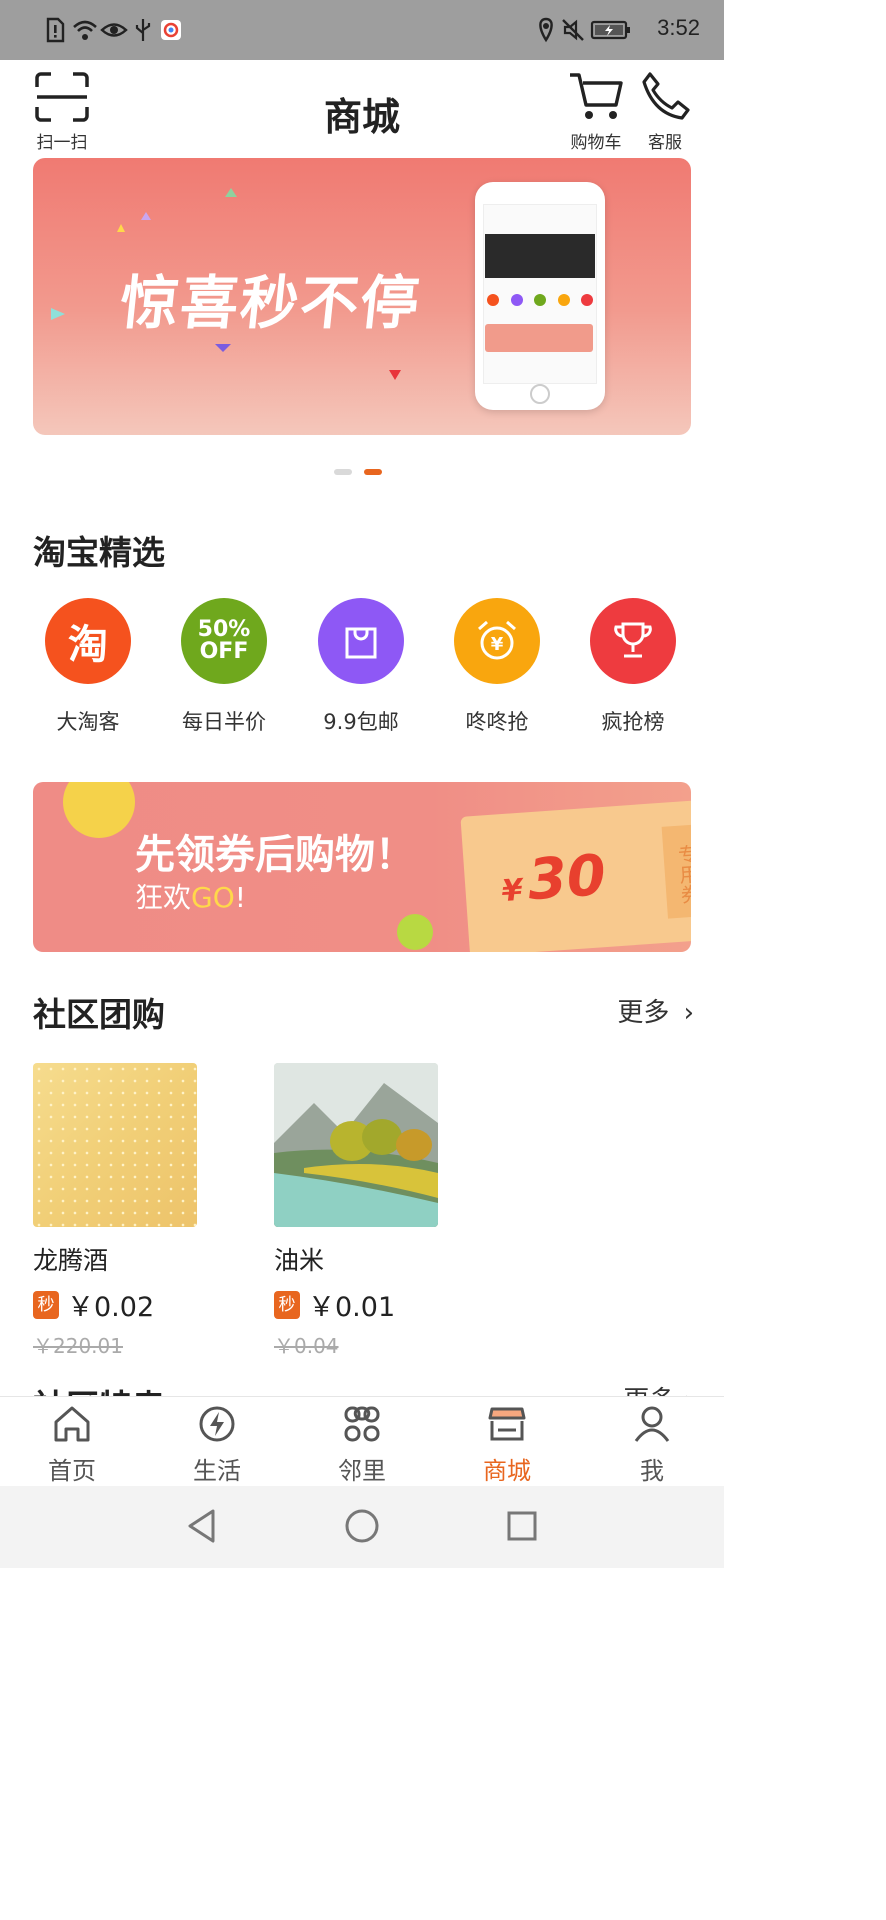  Describe the element at coordinates (78, 1346) in the screenshot. I see `original-price: ￥220.01` at that location.